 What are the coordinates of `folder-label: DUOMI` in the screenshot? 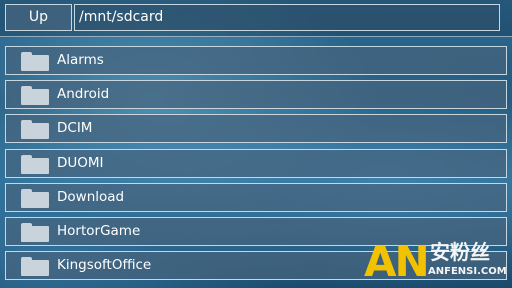 It's located at (80, 162).